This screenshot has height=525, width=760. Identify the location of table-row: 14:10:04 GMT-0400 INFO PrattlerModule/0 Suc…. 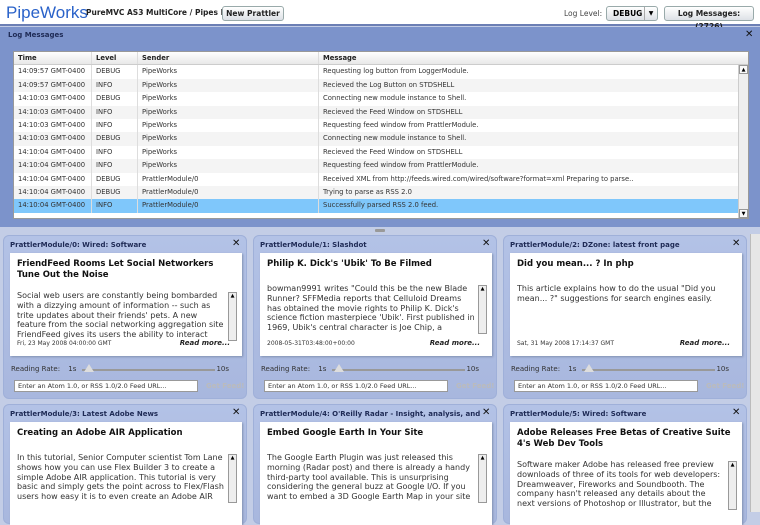
(381, 206).